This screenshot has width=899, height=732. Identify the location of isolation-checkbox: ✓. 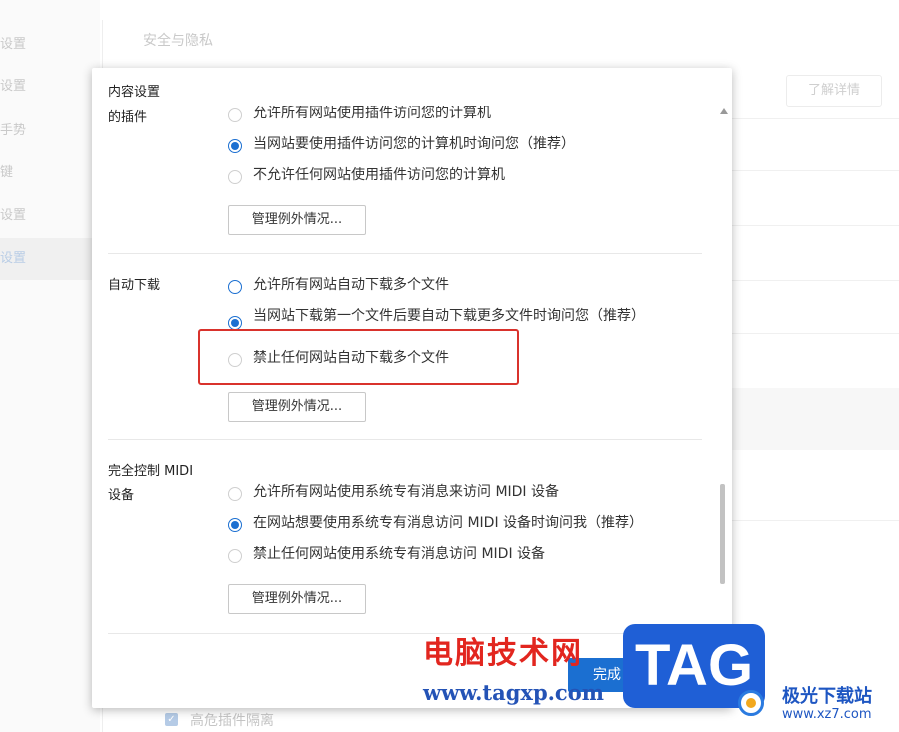
(171, 719).